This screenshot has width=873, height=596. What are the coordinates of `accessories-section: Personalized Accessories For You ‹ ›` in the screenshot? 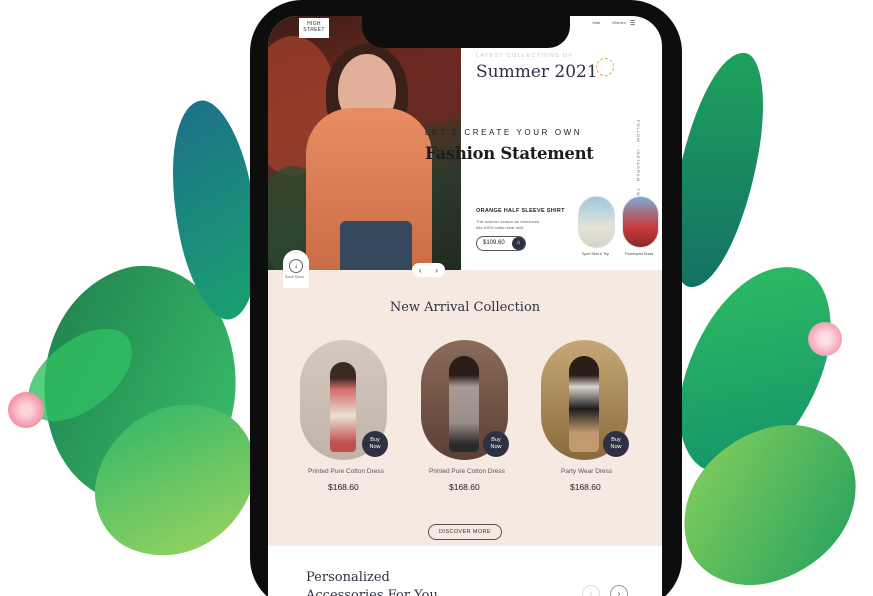 It's located at (465, 571).